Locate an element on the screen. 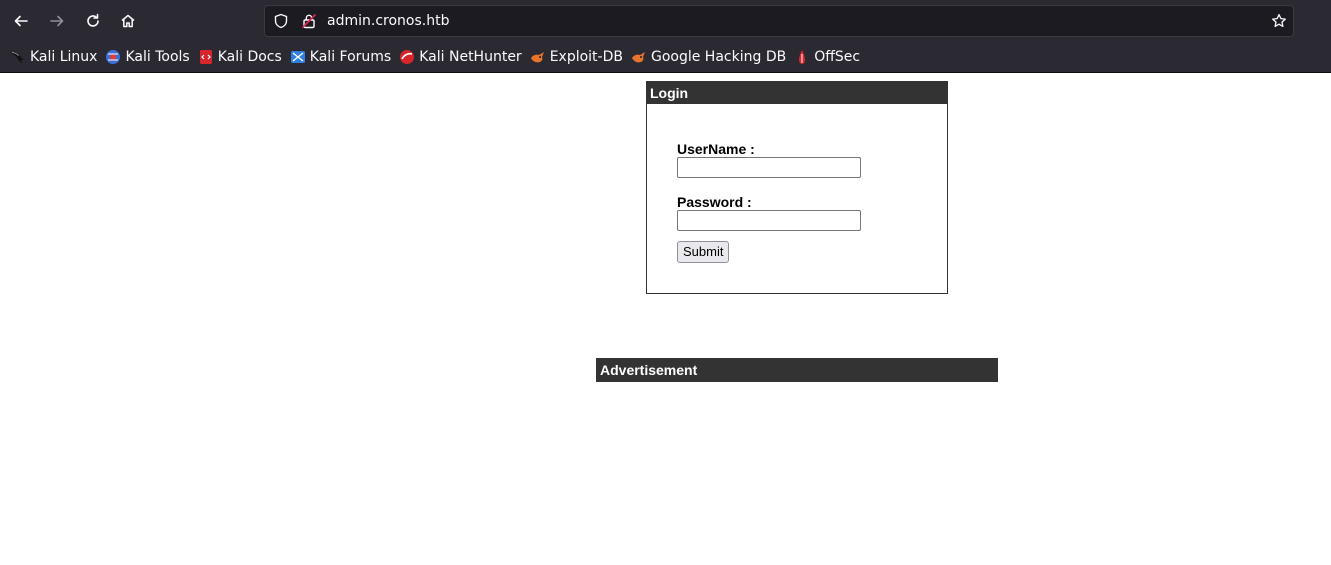 Image resolution: width=1331 pixels, height=565 pixels. bookmark-google-hacking-db: Google Hacking DB is located at coordinates (710, 57).